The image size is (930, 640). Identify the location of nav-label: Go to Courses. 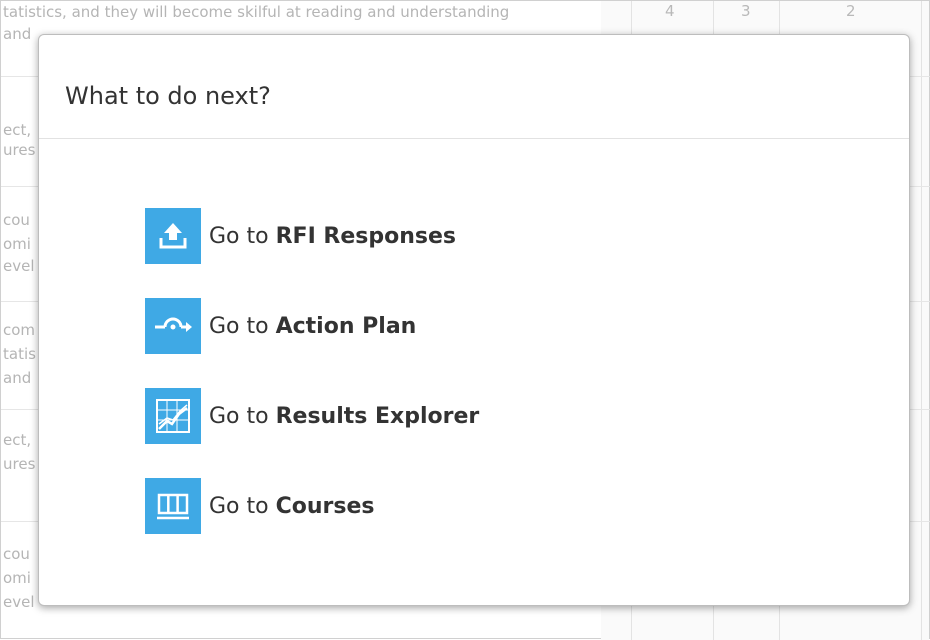
(292, 506).